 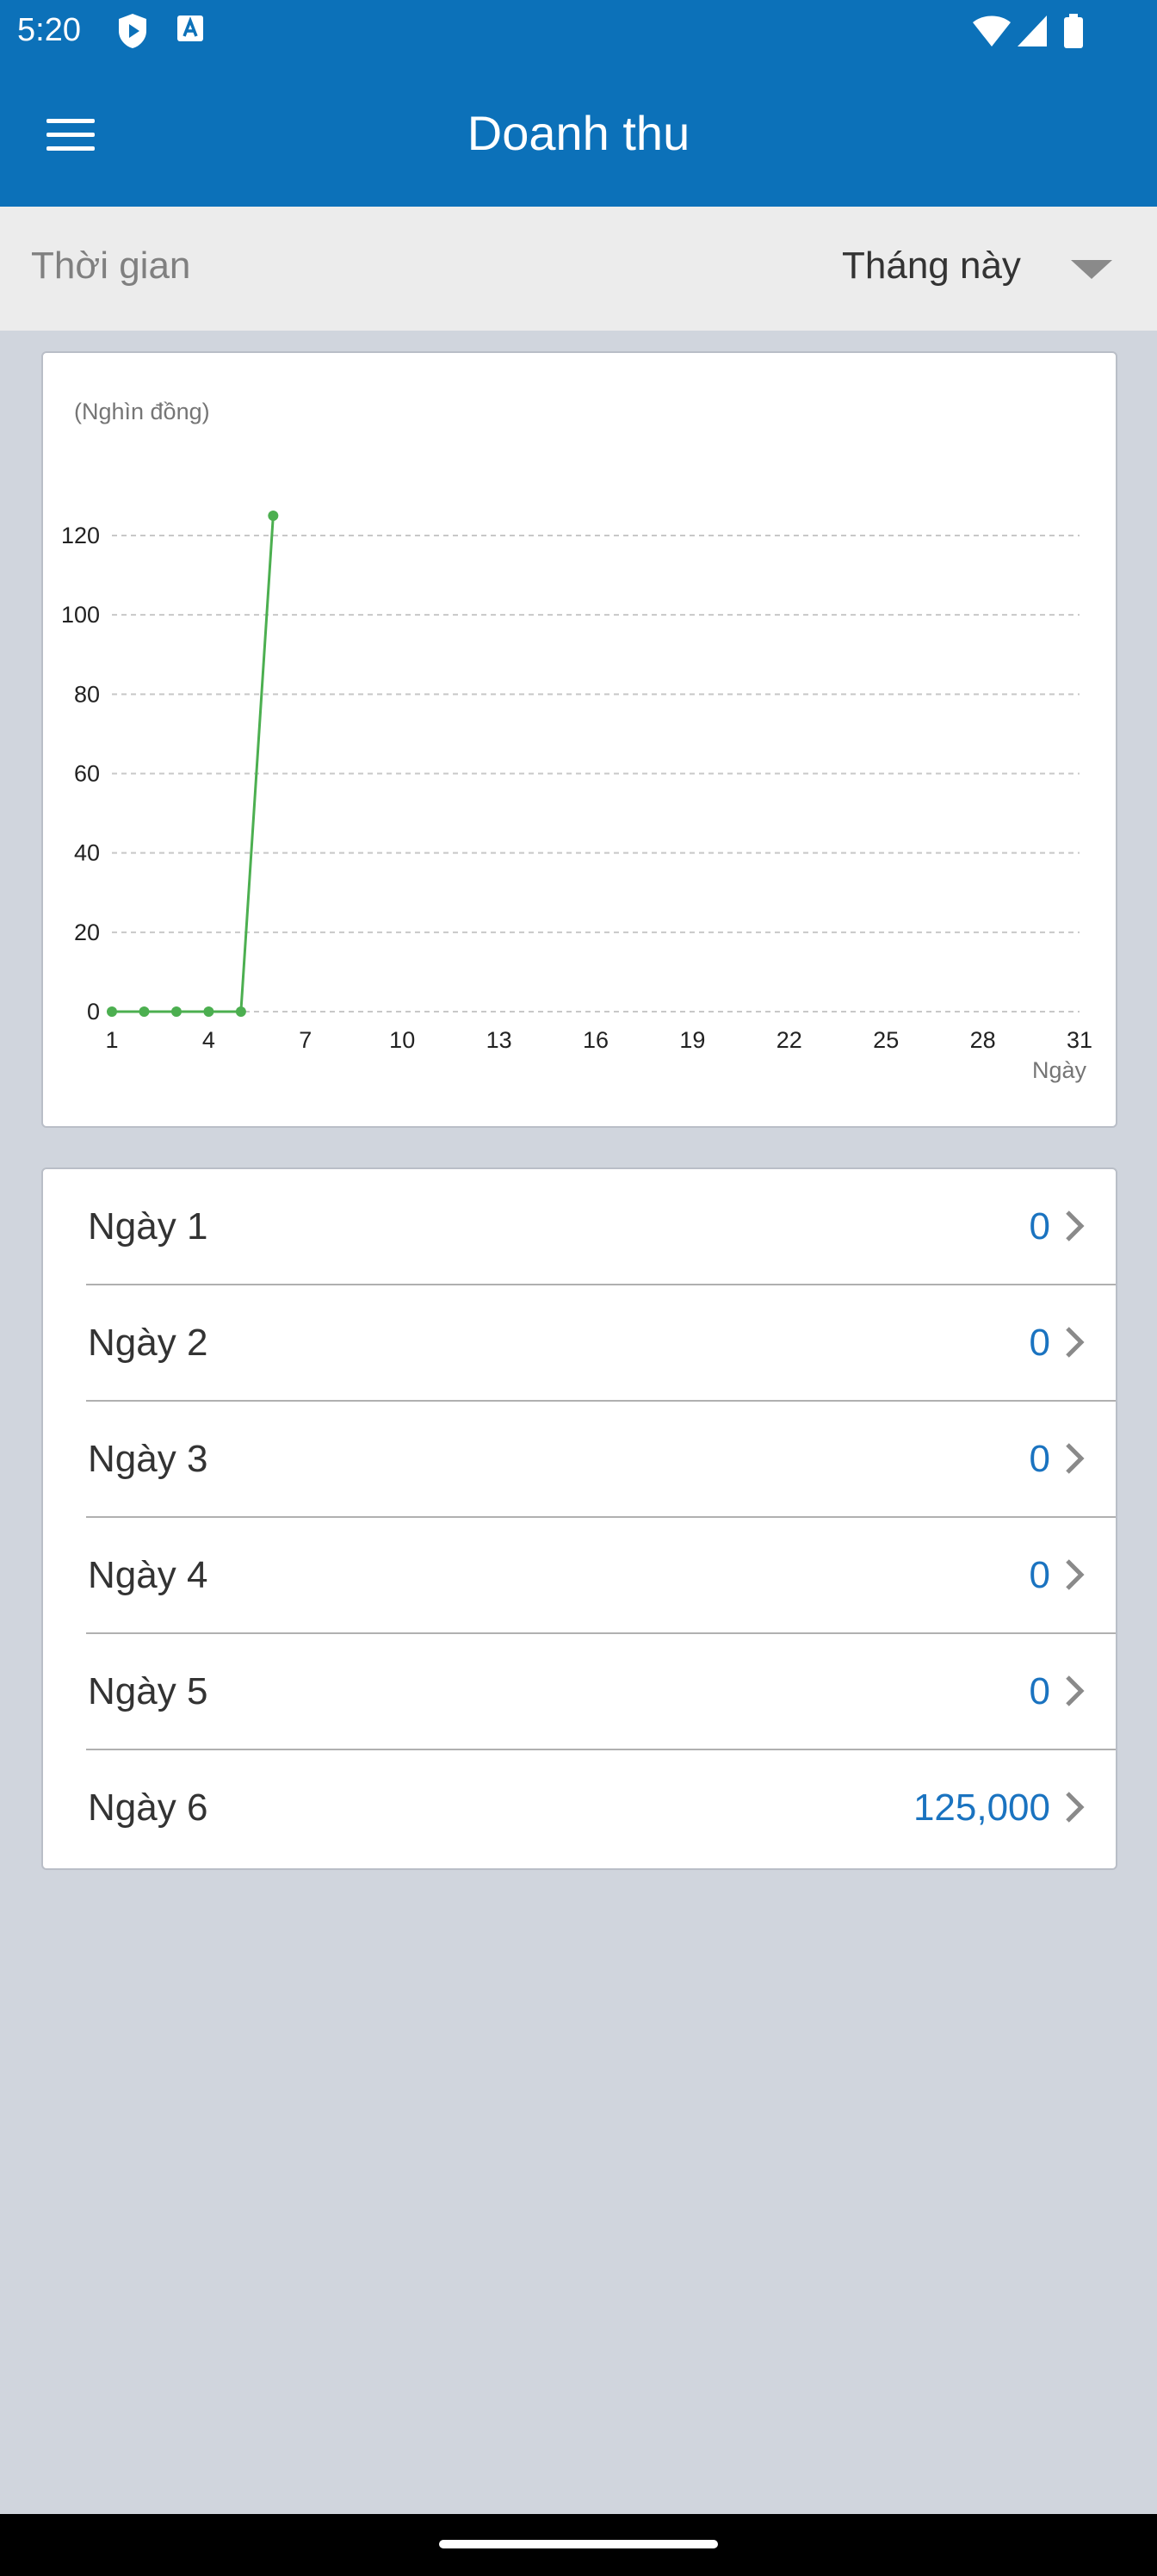 What do you see at coordinates (981, 1807) in the screenshot?
I see `day-revenue-value: 125,000` at bounding box center [981, 1807].